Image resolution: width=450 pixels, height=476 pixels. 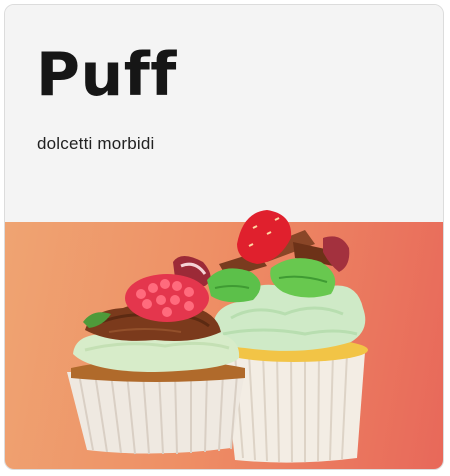 I want to click on card-title: Puff, so click(x=106, y=75).